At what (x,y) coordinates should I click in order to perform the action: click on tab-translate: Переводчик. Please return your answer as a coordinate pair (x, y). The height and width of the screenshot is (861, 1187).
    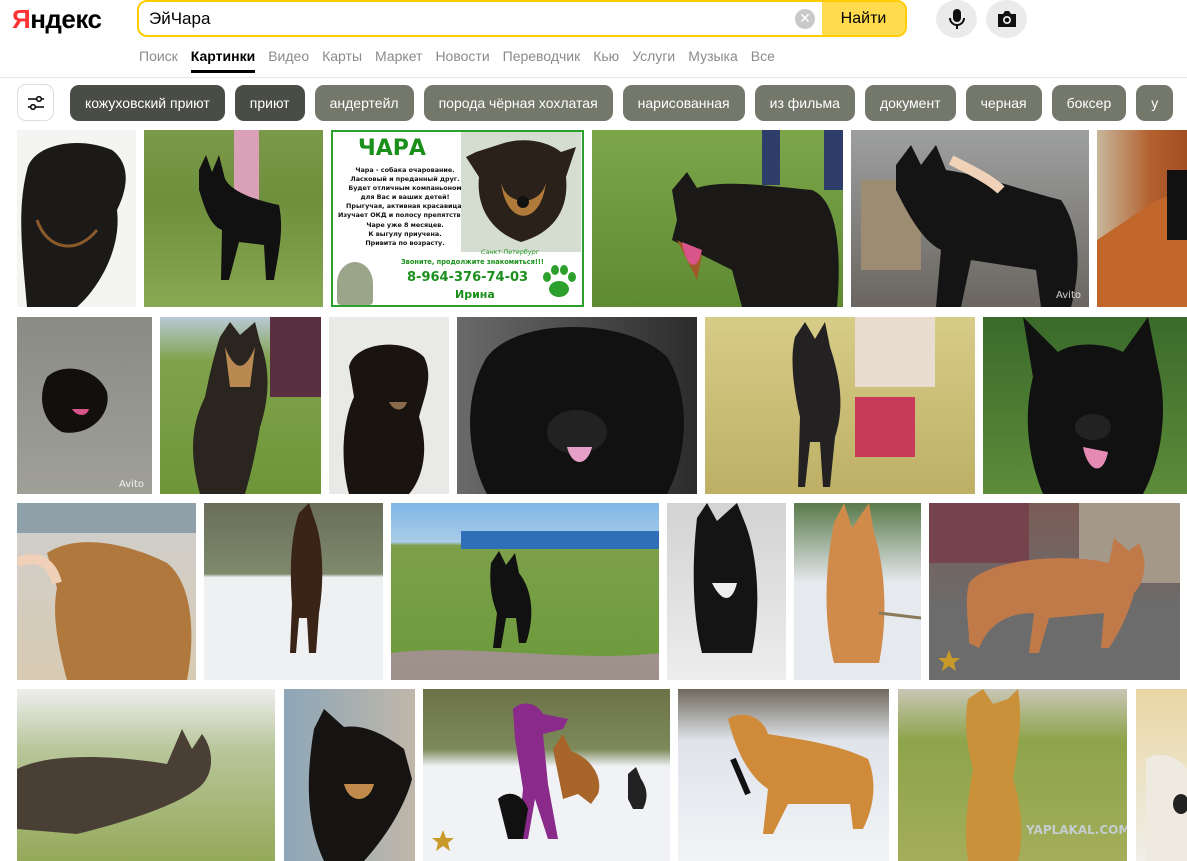
    Looking at the image, I should click on (542, 60).